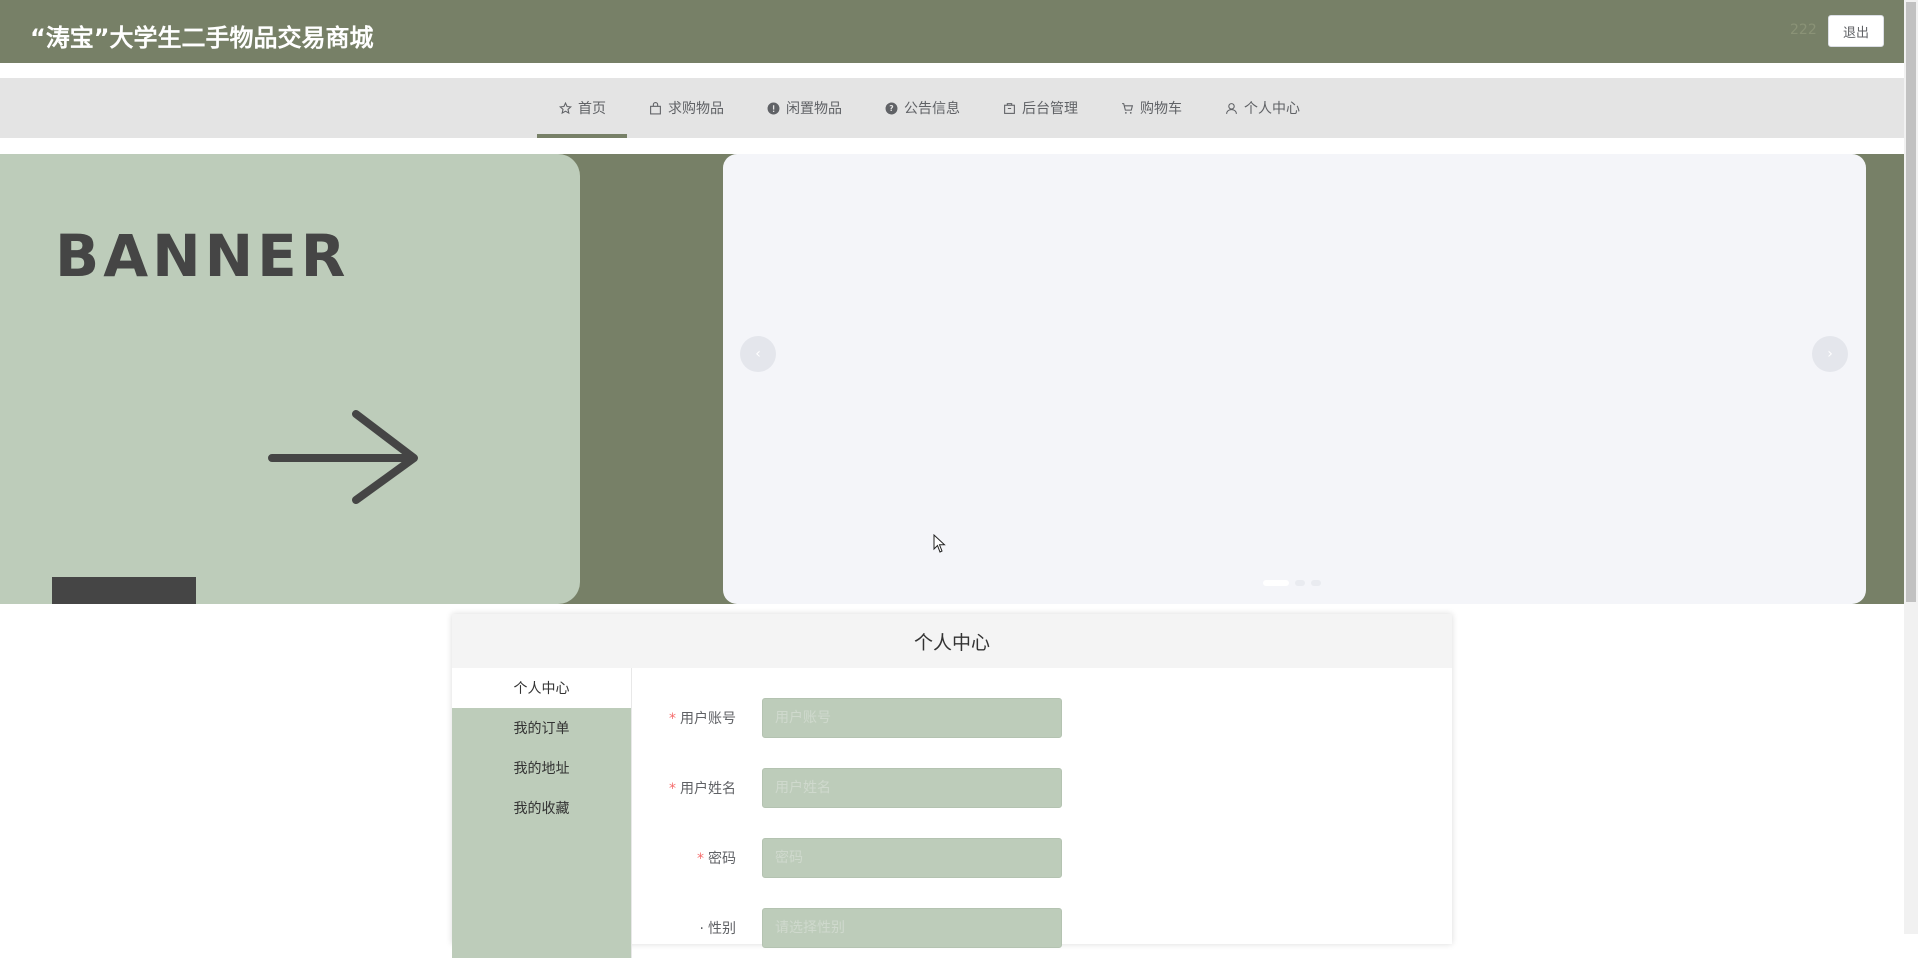 This screenshot has width=1918, height=958. Describe the element at coordinates (1161, 109) in the screenshot. I see `nav-item-label: 购物车` at that location.